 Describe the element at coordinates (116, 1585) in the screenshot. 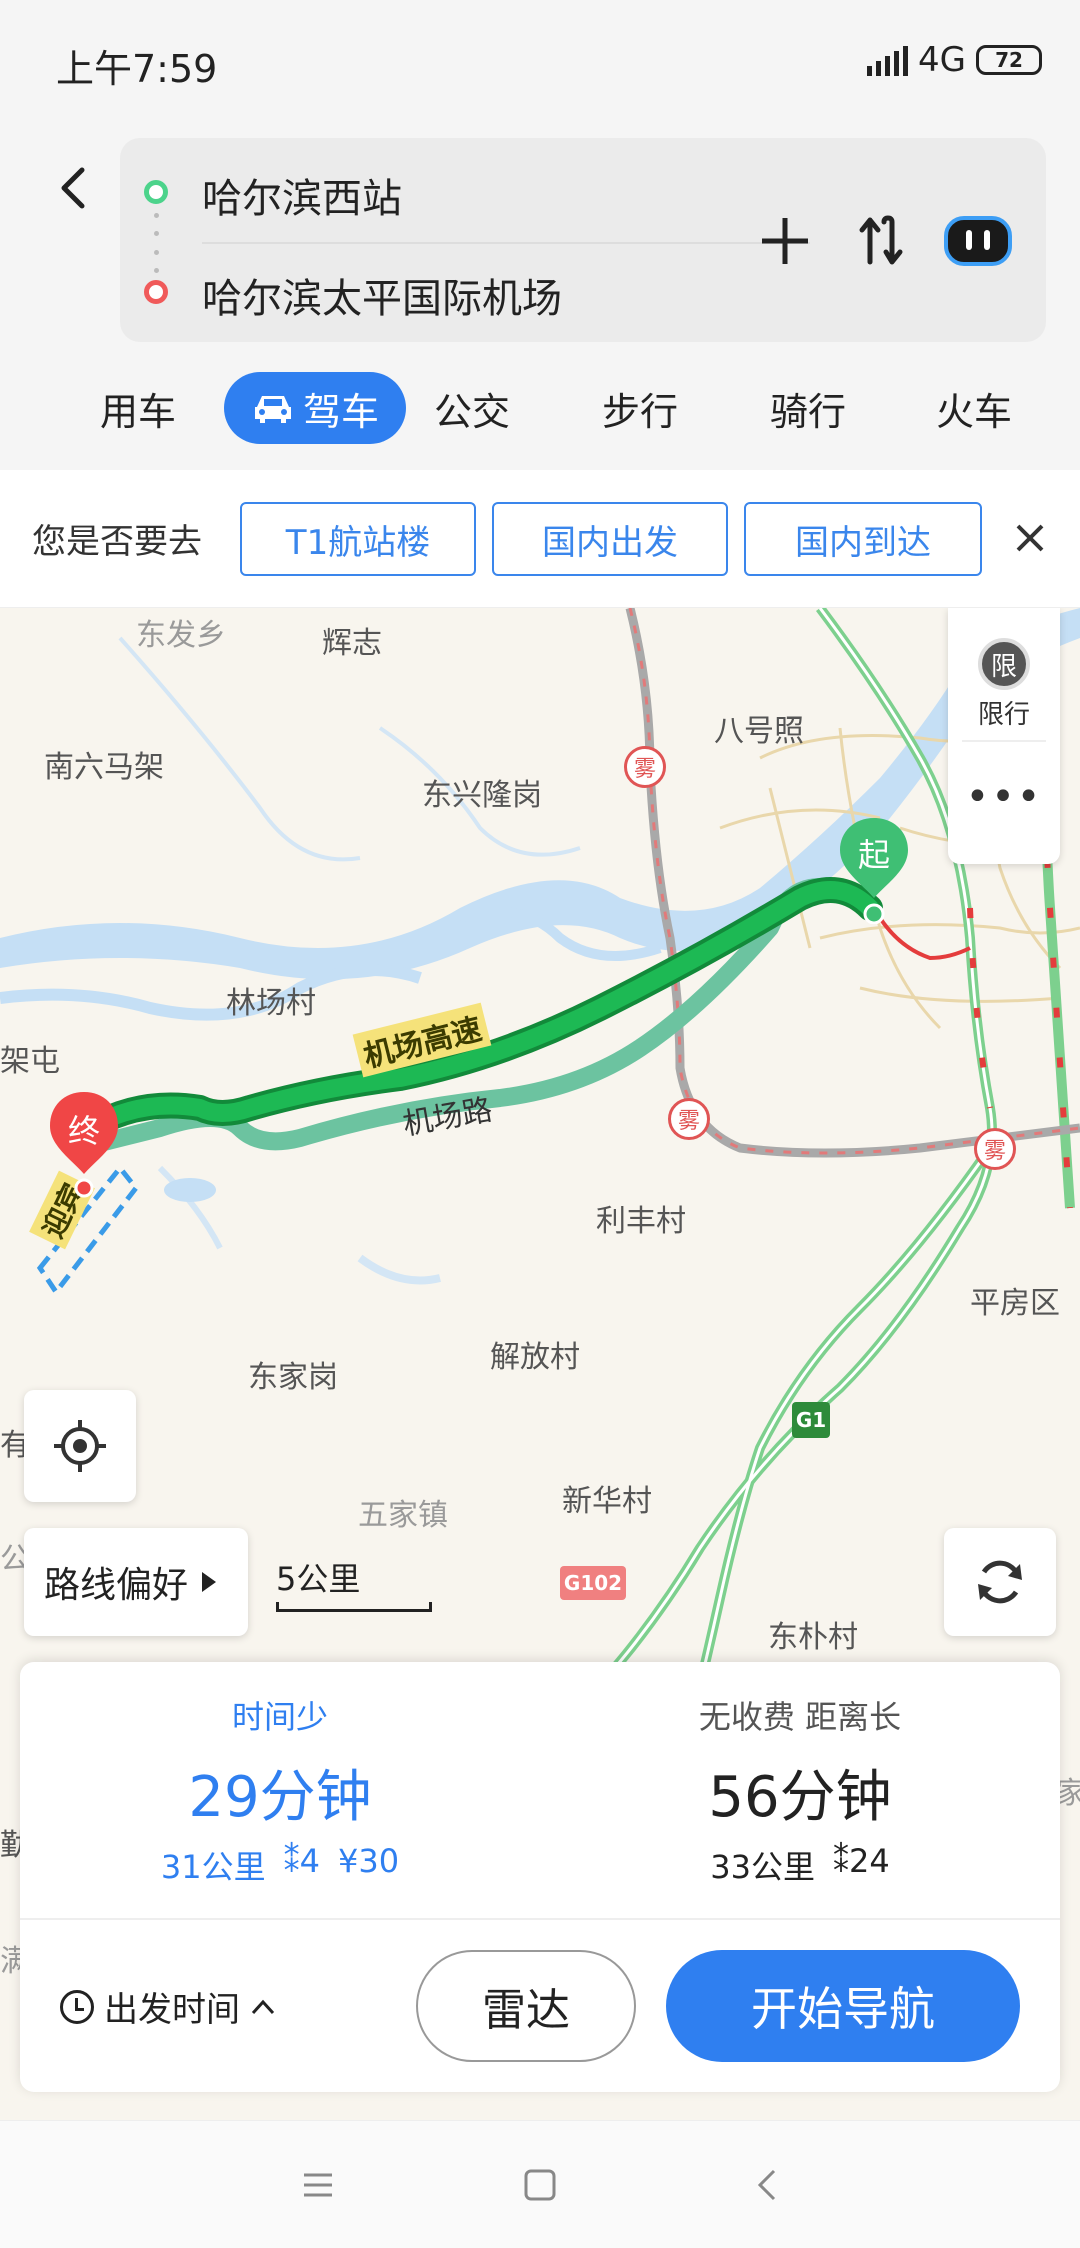

I see `route-preference-label: 路线偏好` at that location.